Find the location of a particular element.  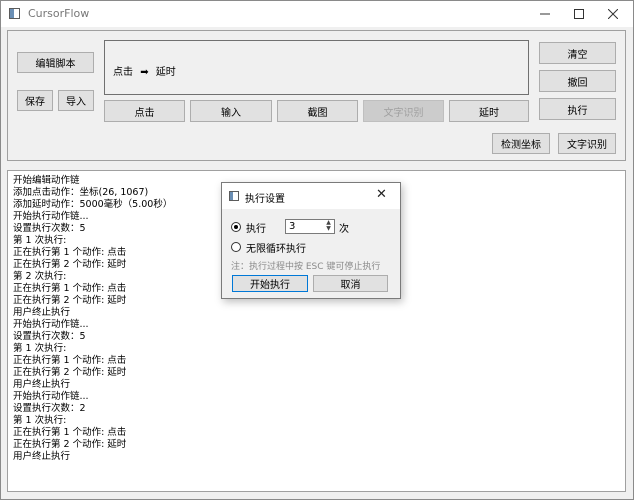

ocr-button: 文字识别 is located at coordinates (587, 143).